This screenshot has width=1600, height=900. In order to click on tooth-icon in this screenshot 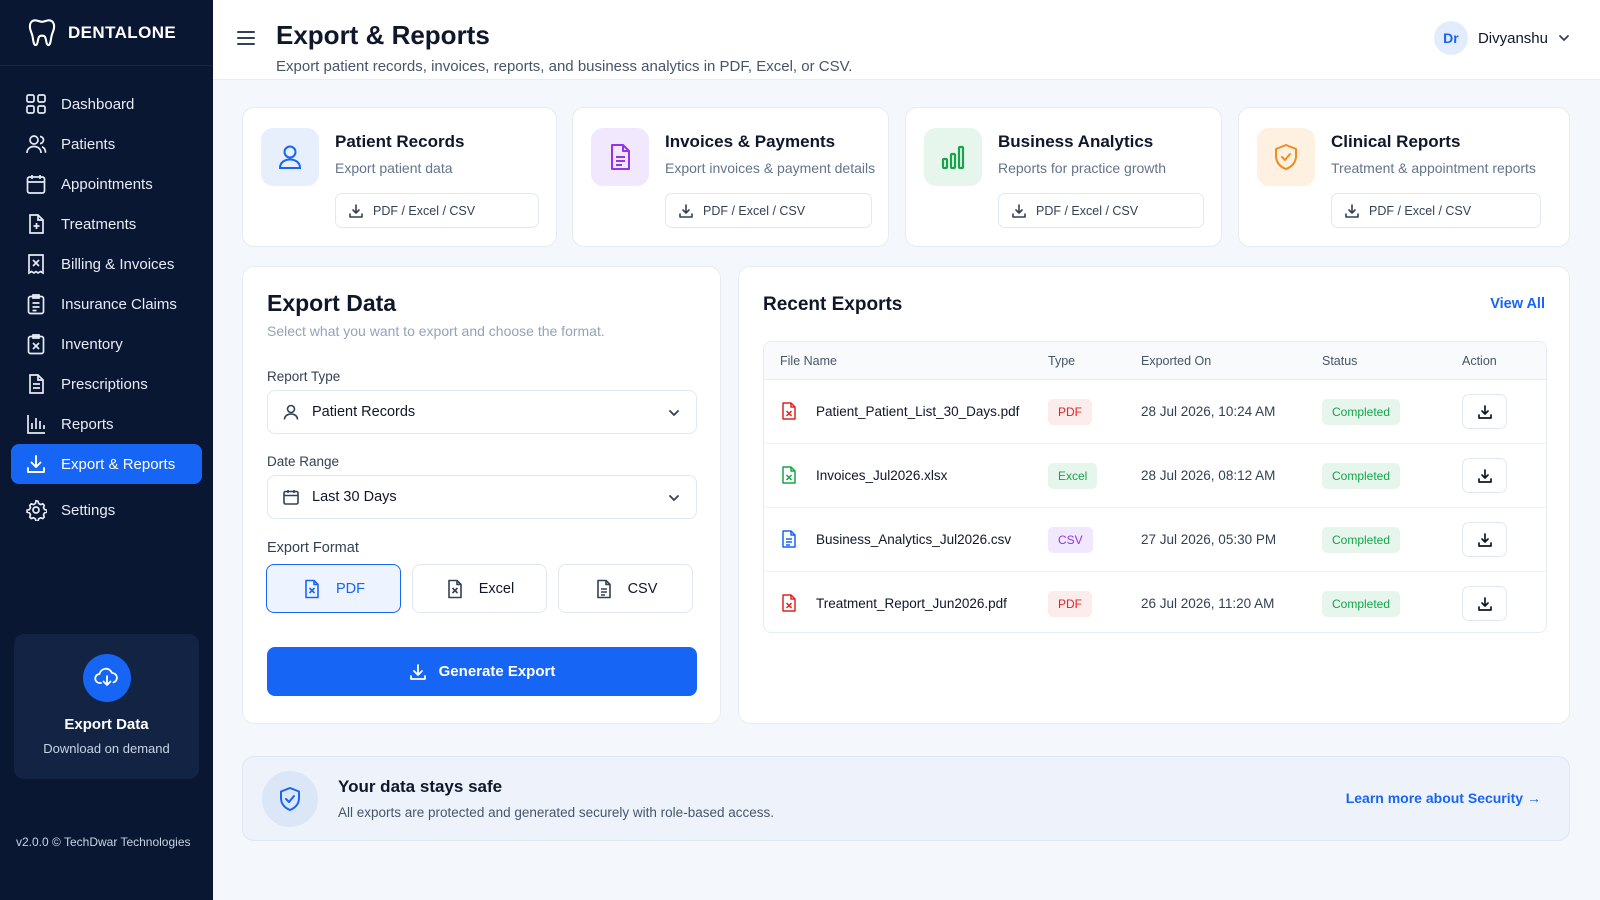, I will do `click(42, 32)`.